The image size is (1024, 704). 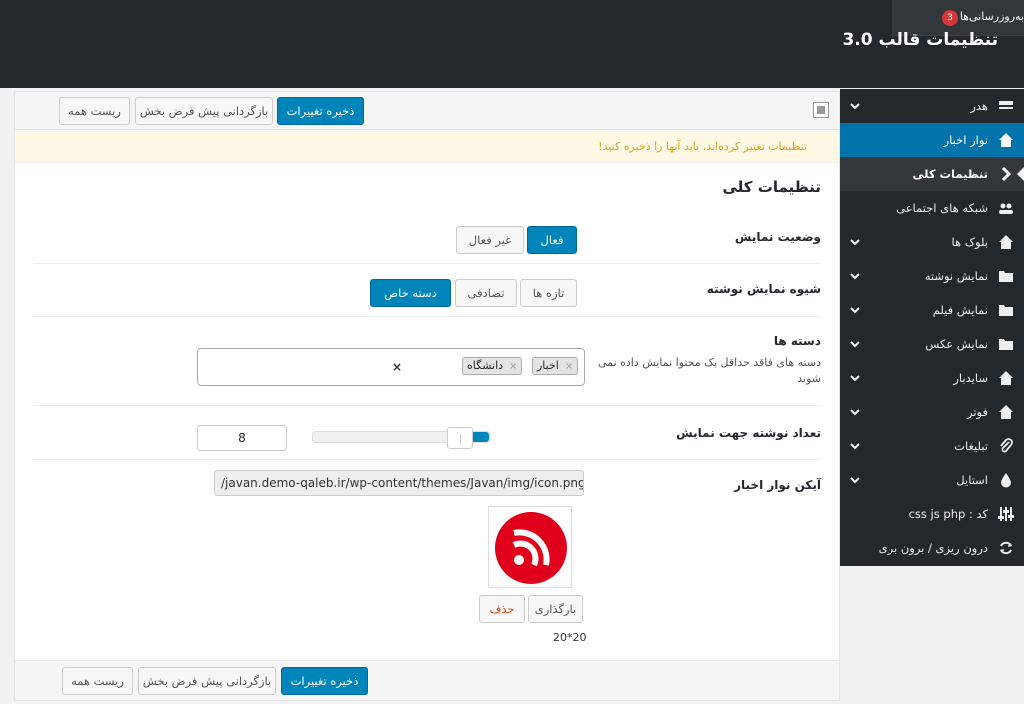 What do you see at coordinates (971, 446) in the screenshot?
I see `sidebar-item-label: تبلیغات` at bounding box center [971, 446].